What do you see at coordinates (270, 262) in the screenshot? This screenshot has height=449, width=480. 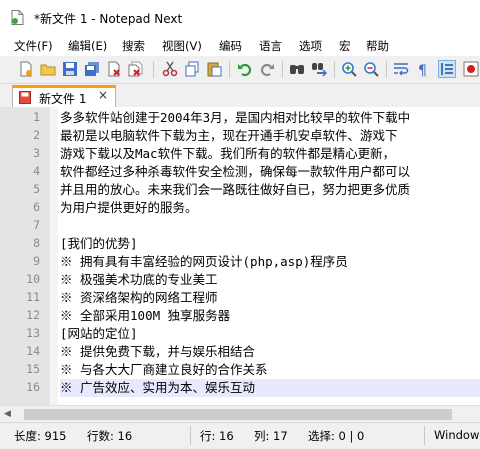 I see `line-text: ※ 拥有具有丰富经验的网页设计(php,asp)程序员` at bounding box center [270, 262].